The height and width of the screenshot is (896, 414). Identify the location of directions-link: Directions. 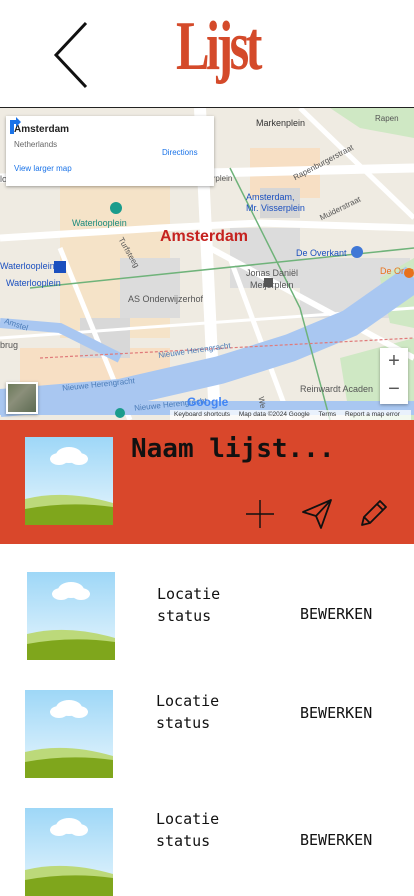
(180, 152).